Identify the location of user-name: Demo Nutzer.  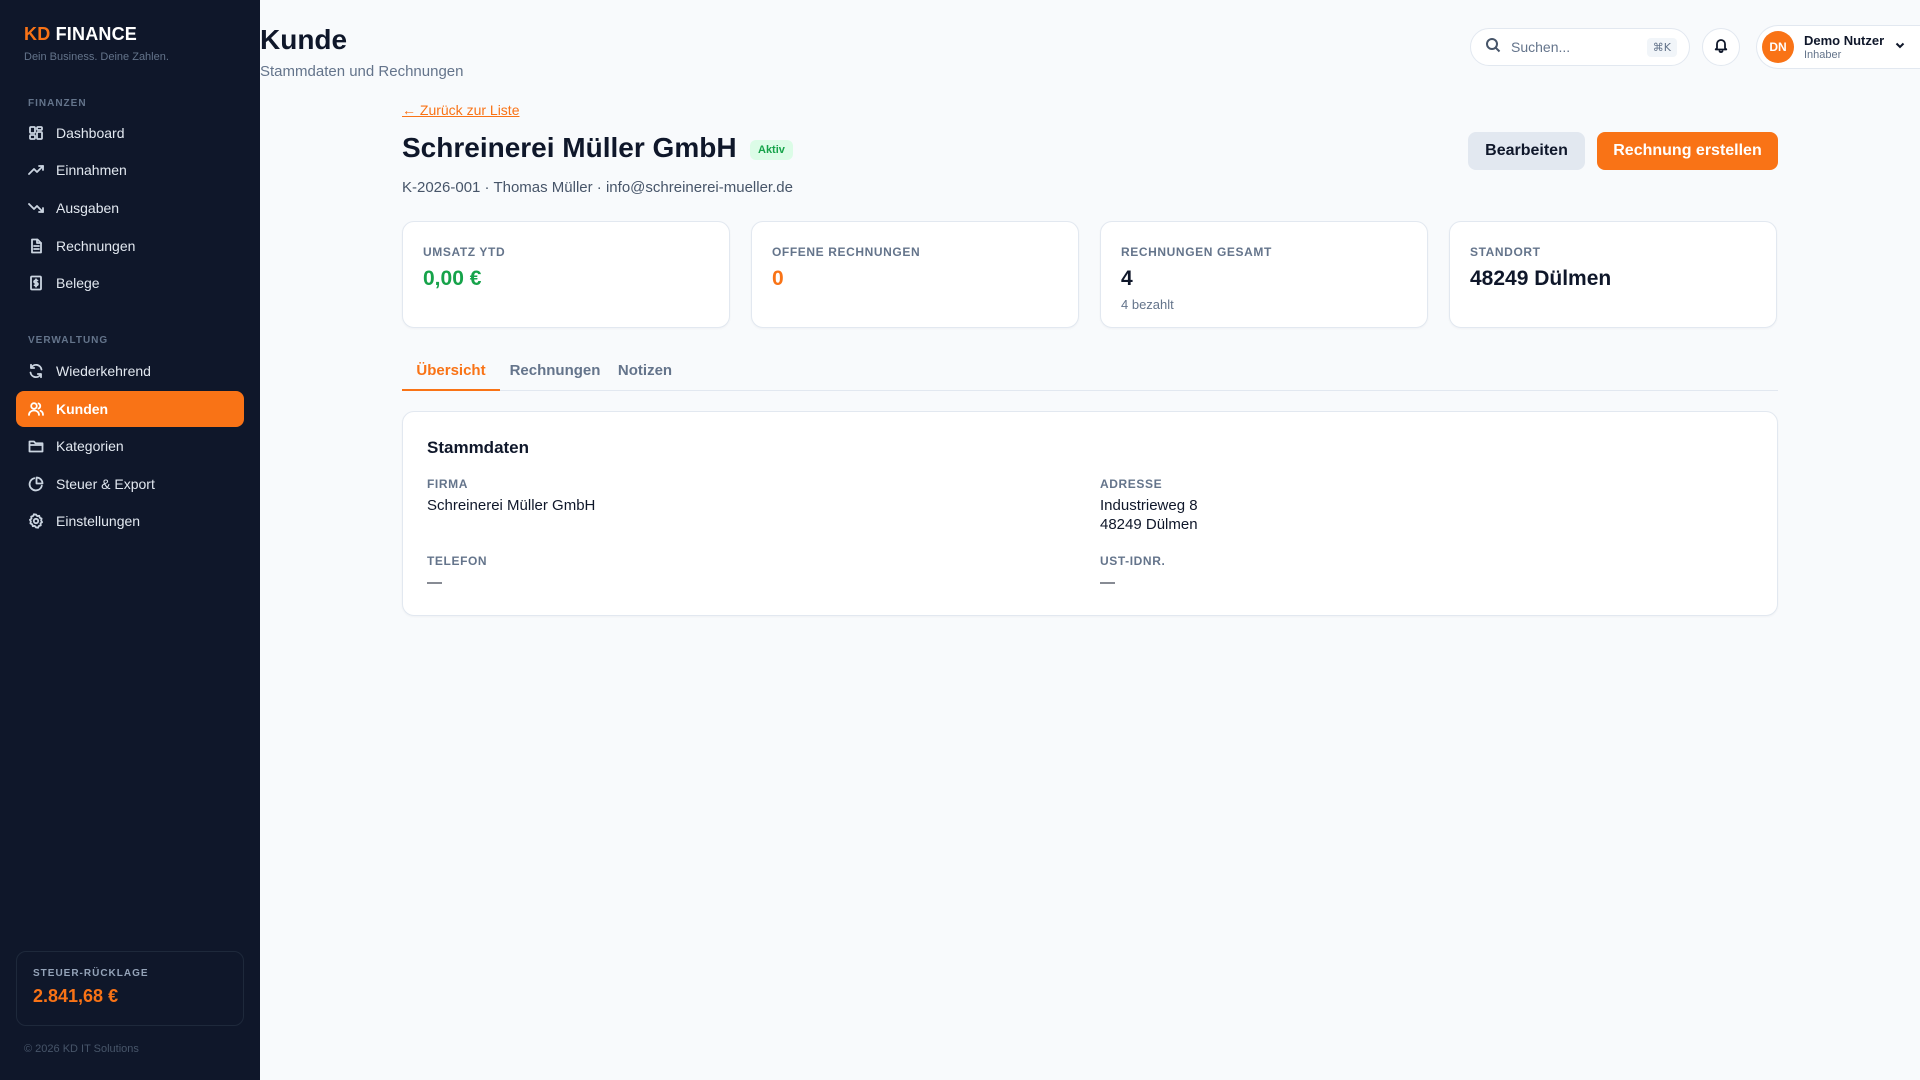
(1844, 40).